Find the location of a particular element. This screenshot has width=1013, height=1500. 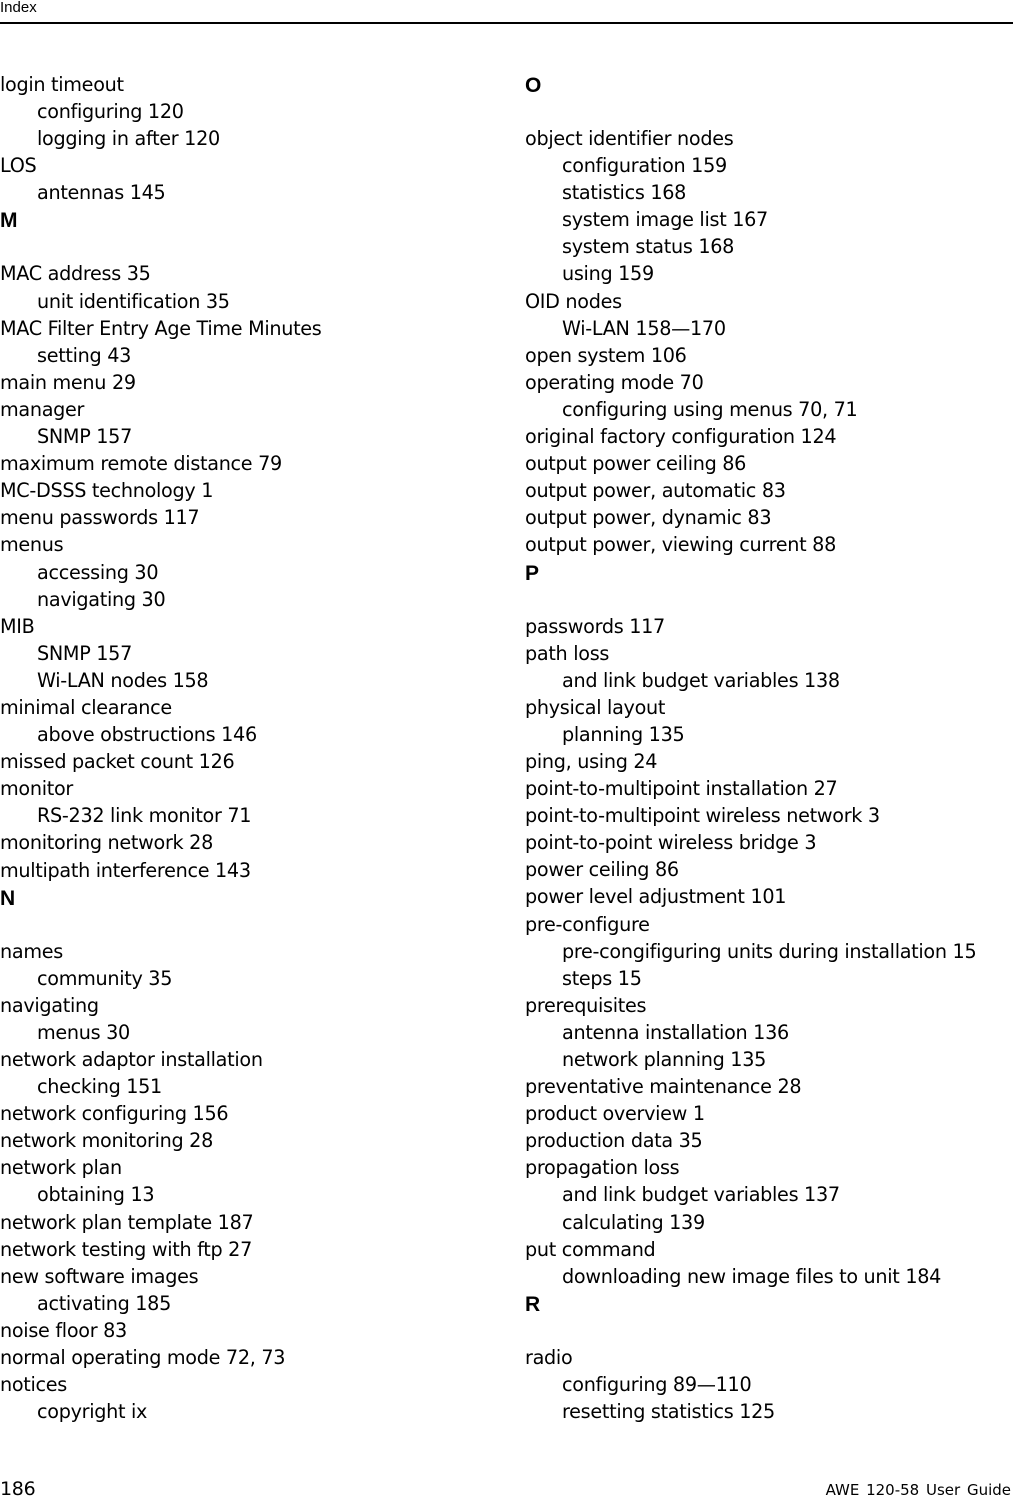

index-subentry: obtaining 13 is located at coordinates (96, 1195).